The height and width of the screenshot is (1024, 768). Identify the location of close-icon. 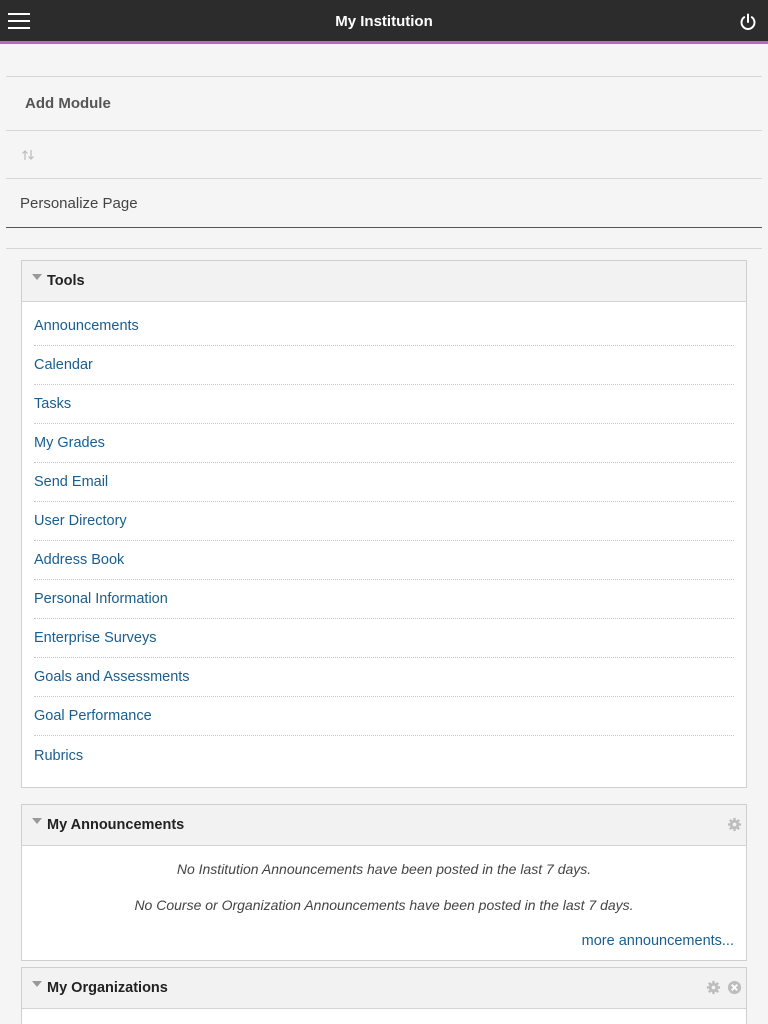
(734, 987).